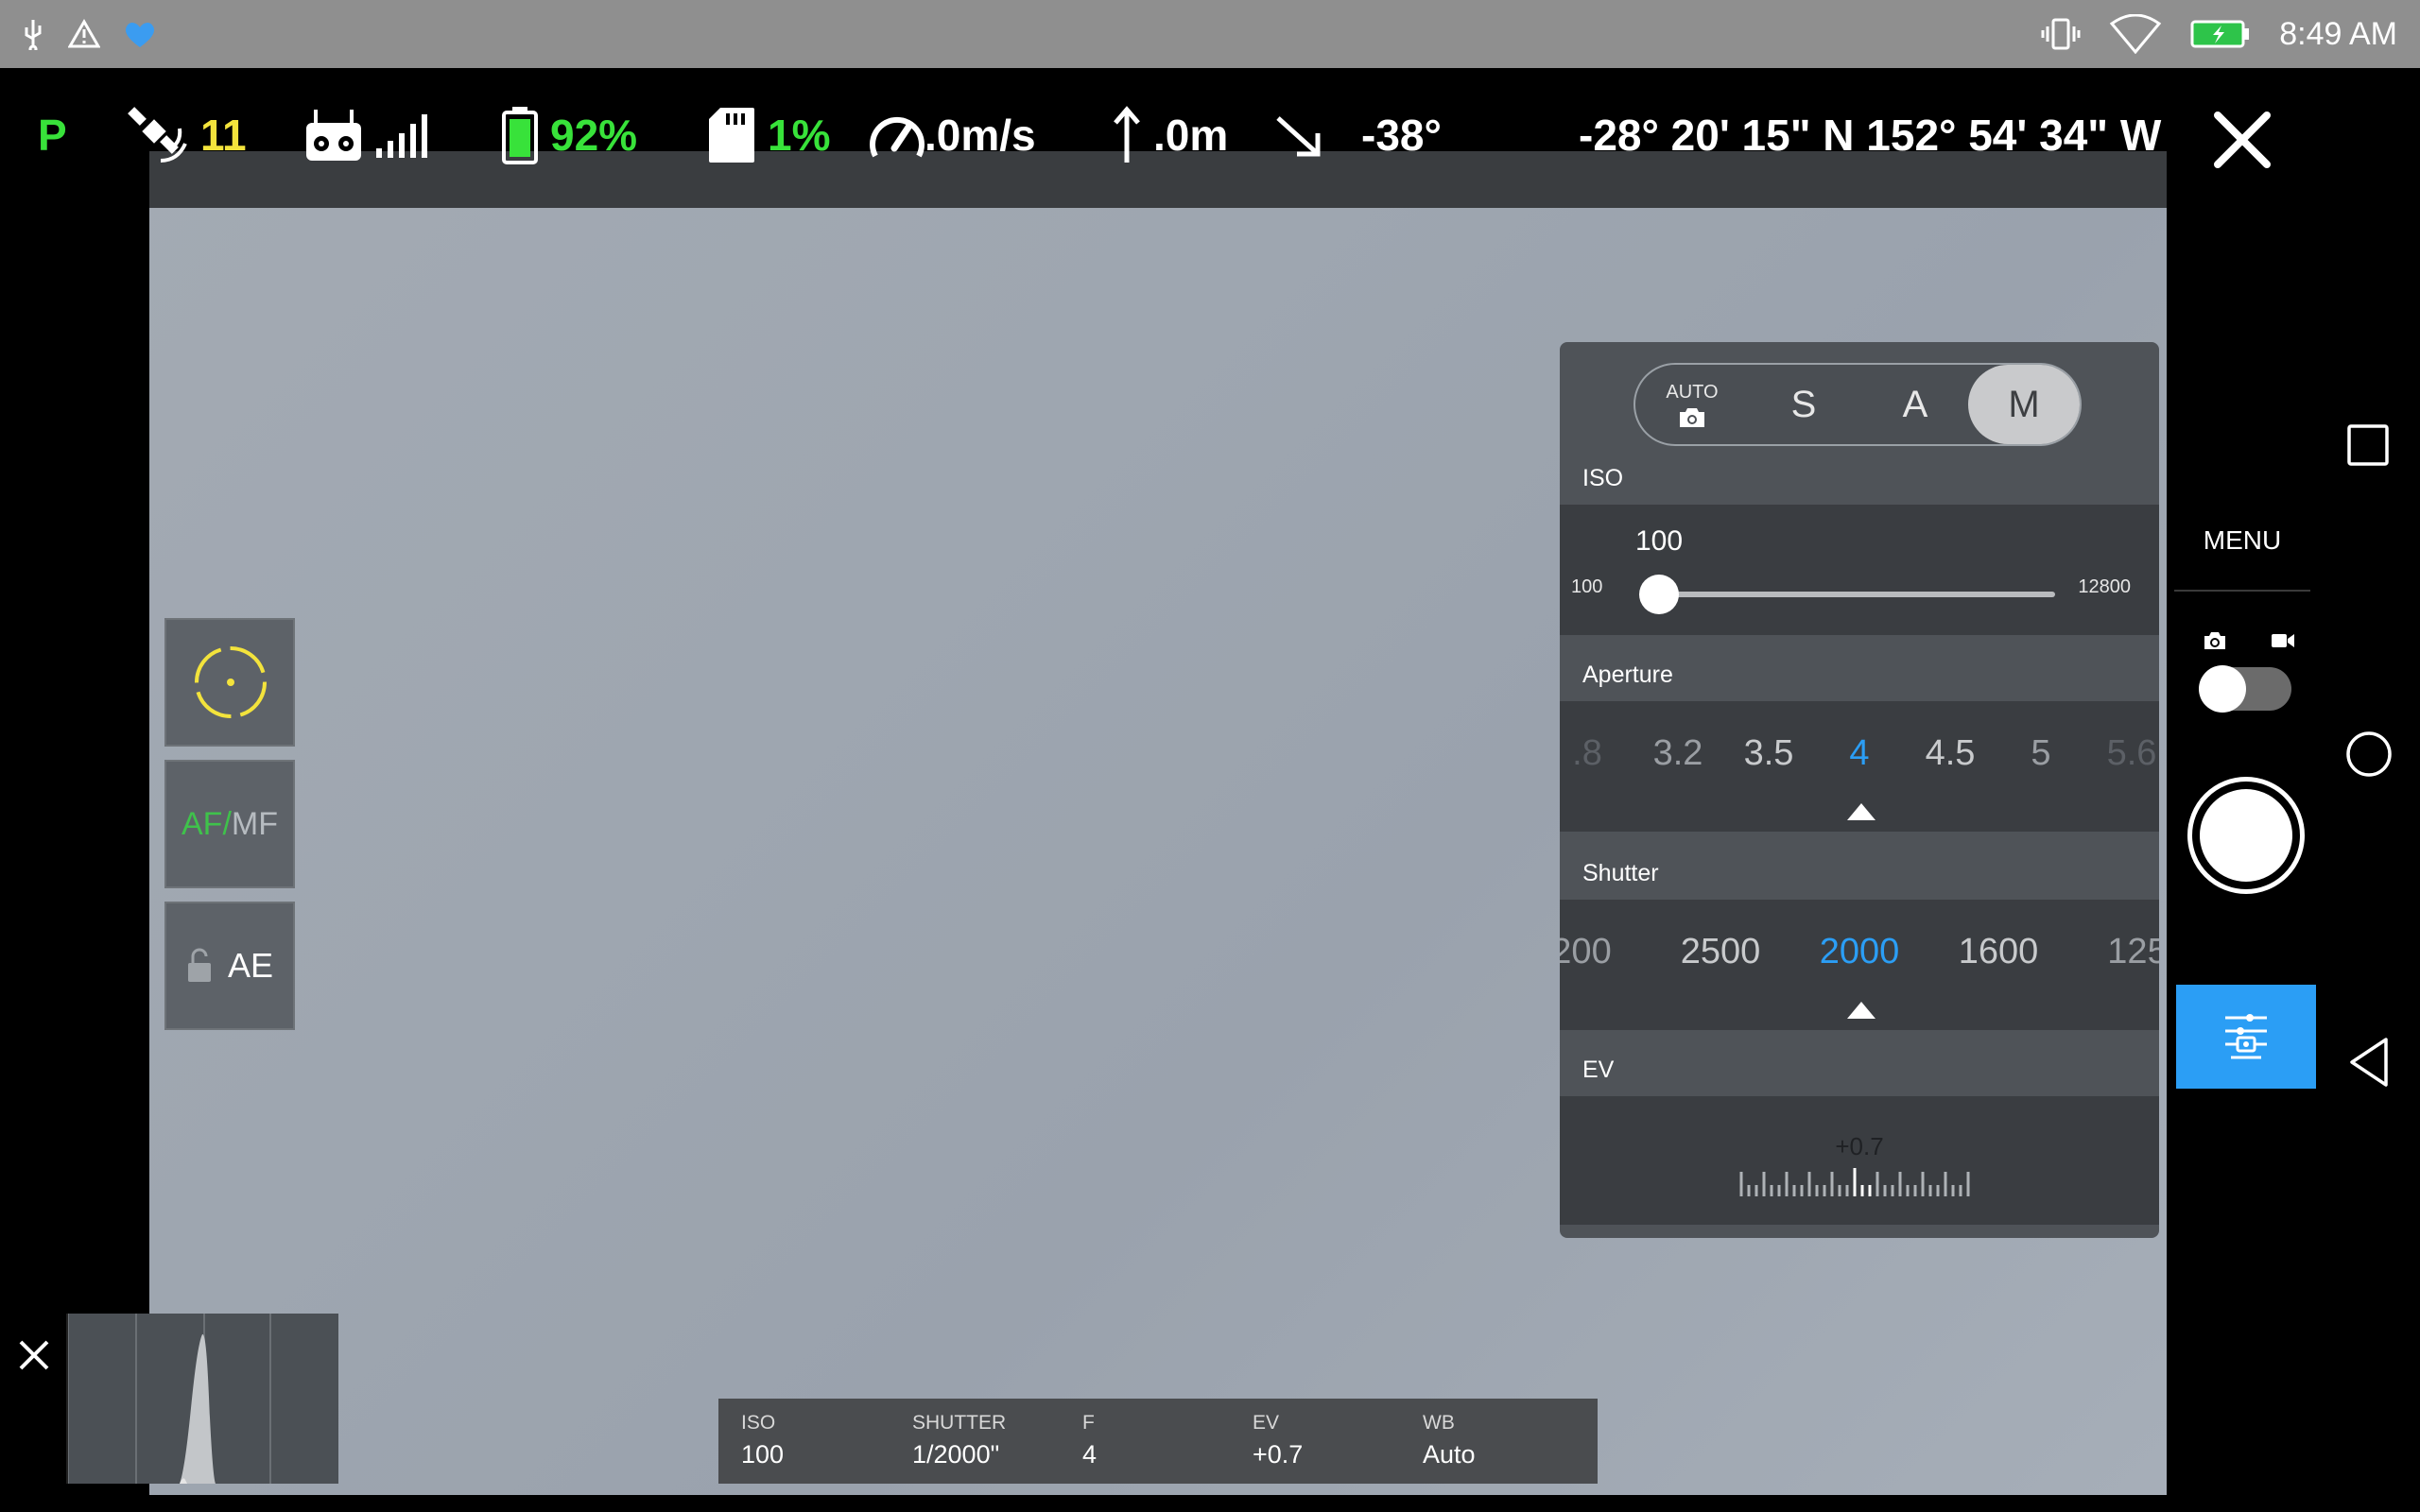 This screenshot has width=2420, height=1512. I want to click on home-icon, so click(2369, 754).